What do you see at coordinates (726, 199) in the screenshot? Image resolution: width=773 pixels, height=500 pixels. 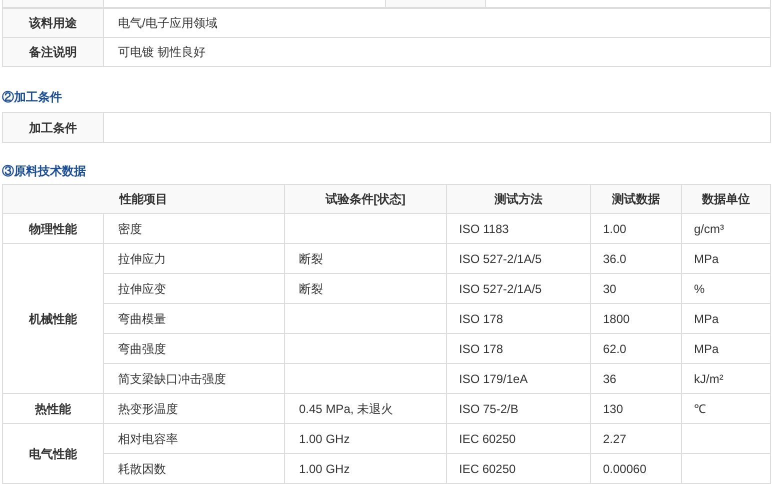 I see `column-header: 数据单位` at bounding box center [726, 199].